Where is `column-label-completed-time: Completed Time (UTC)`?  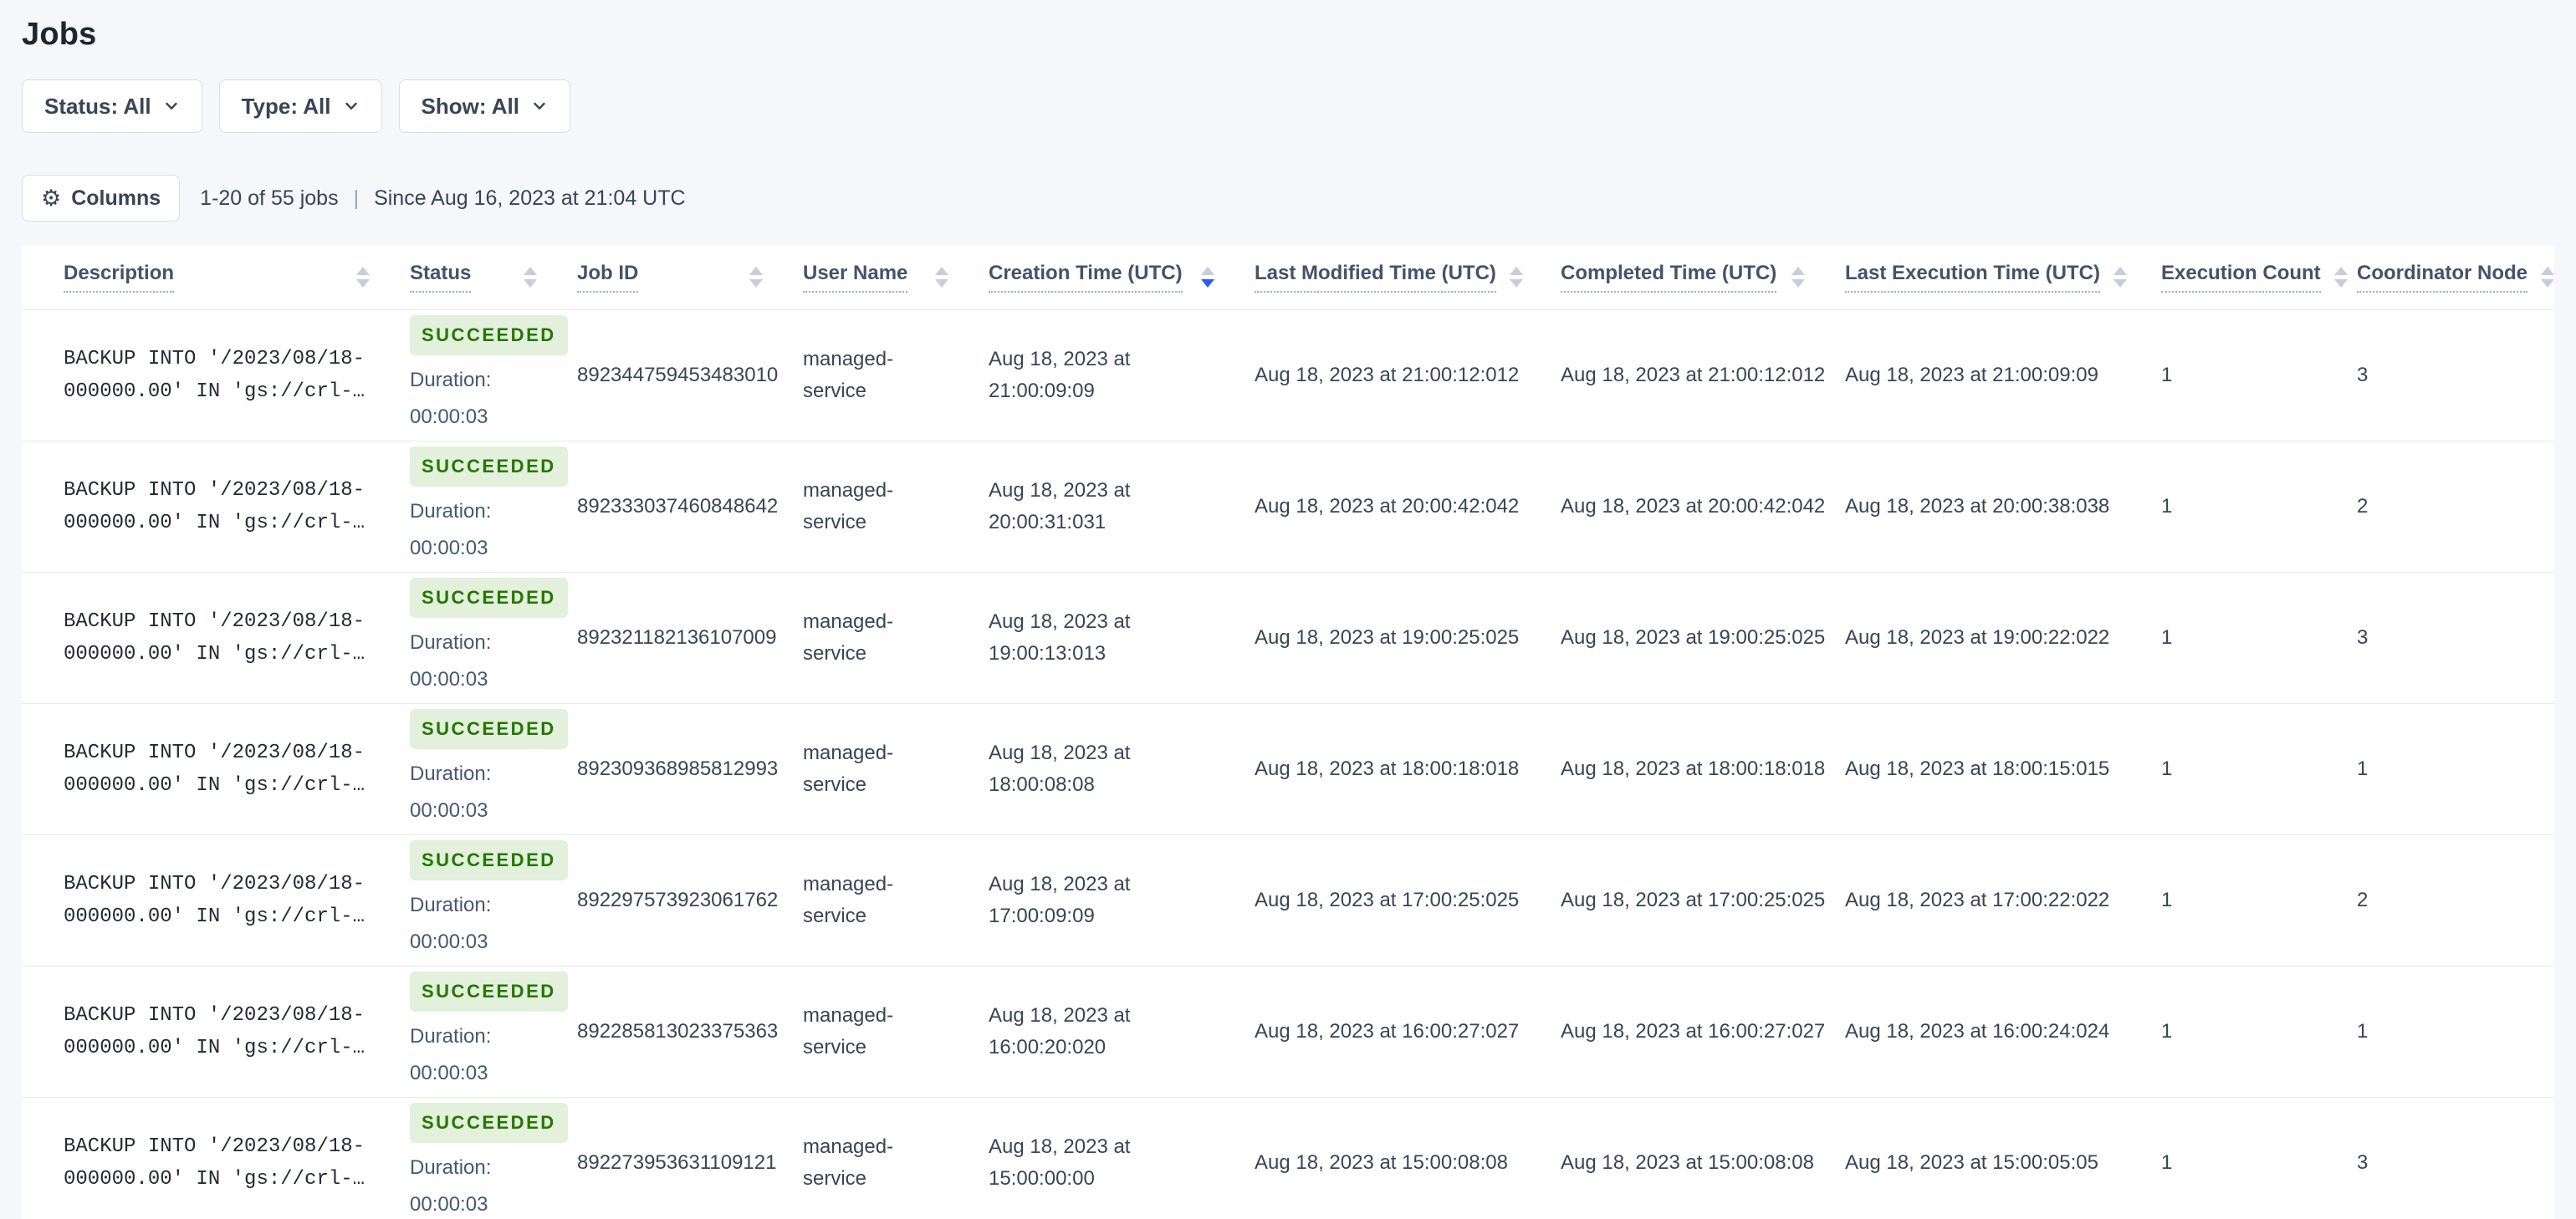 column-label-completed-time: Completed Time (UTC) is located at coordinates (1669, 277).